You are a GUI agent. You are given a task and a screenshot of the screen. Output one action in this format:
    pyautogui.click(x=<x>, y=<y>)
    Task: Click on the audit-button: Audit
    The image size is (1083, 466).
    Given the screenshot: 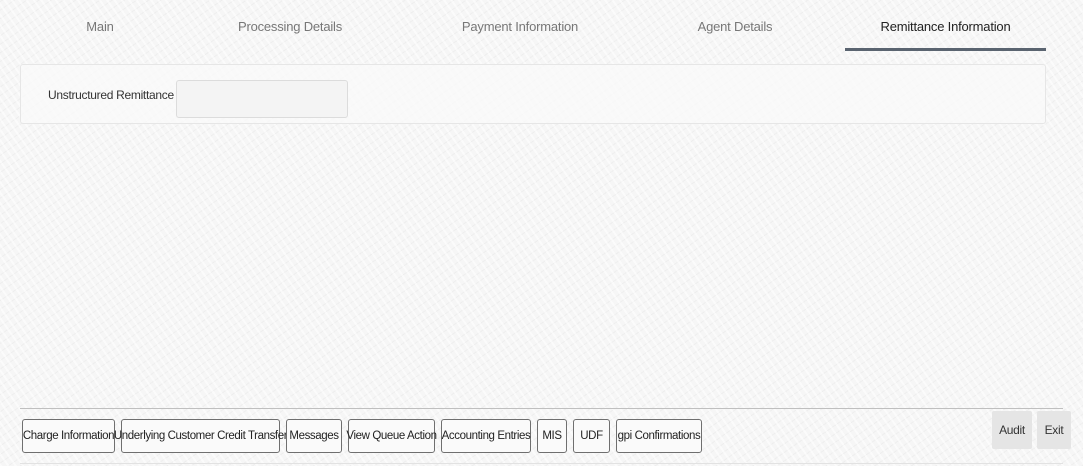 What is the action you would take?
    pyautogui.click(x=1012, y=430)
    